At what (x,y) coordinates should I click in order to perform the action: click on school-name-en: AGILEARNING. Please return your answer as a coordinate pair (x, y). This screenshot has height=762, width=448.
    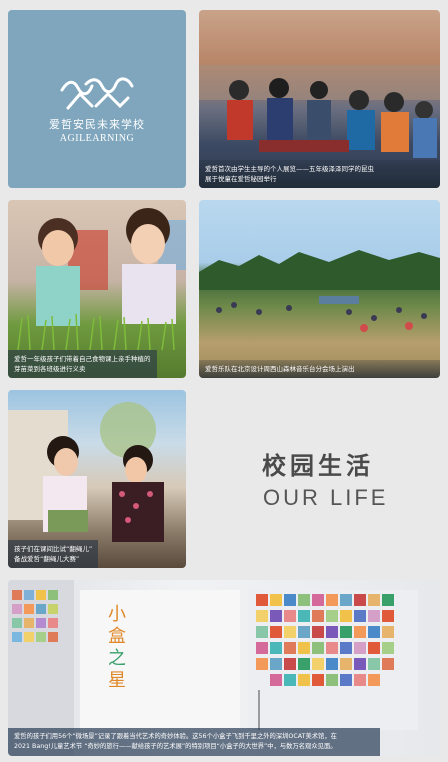
    Looking at the image, I should click on (97, 138).